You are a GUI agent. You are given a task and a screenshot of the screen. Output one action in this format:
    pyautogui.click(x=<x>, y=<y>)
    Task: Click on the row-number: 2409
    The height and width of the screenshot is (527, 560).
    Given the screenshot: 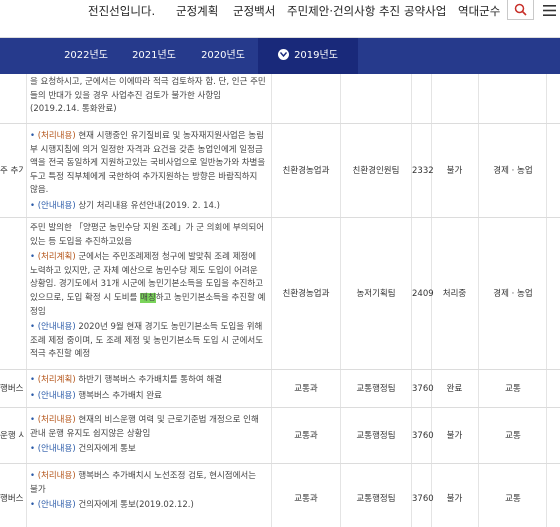 What is the action you would take?
    pyautogui.click(x=423, y=294)
    